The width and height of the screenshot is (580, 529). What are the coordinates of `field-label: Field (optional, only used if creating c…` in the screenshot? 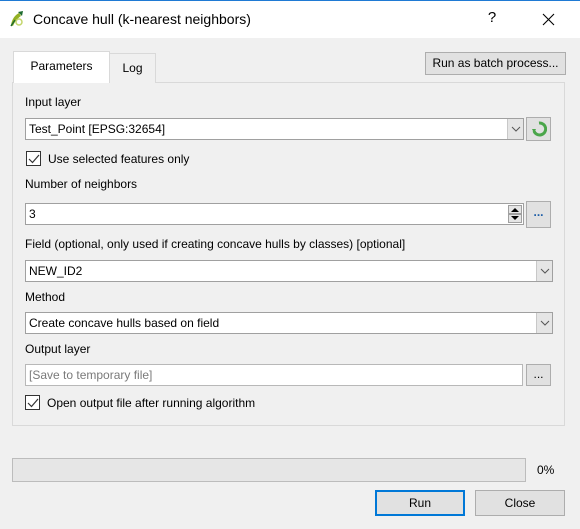 It's located at (215, 244).